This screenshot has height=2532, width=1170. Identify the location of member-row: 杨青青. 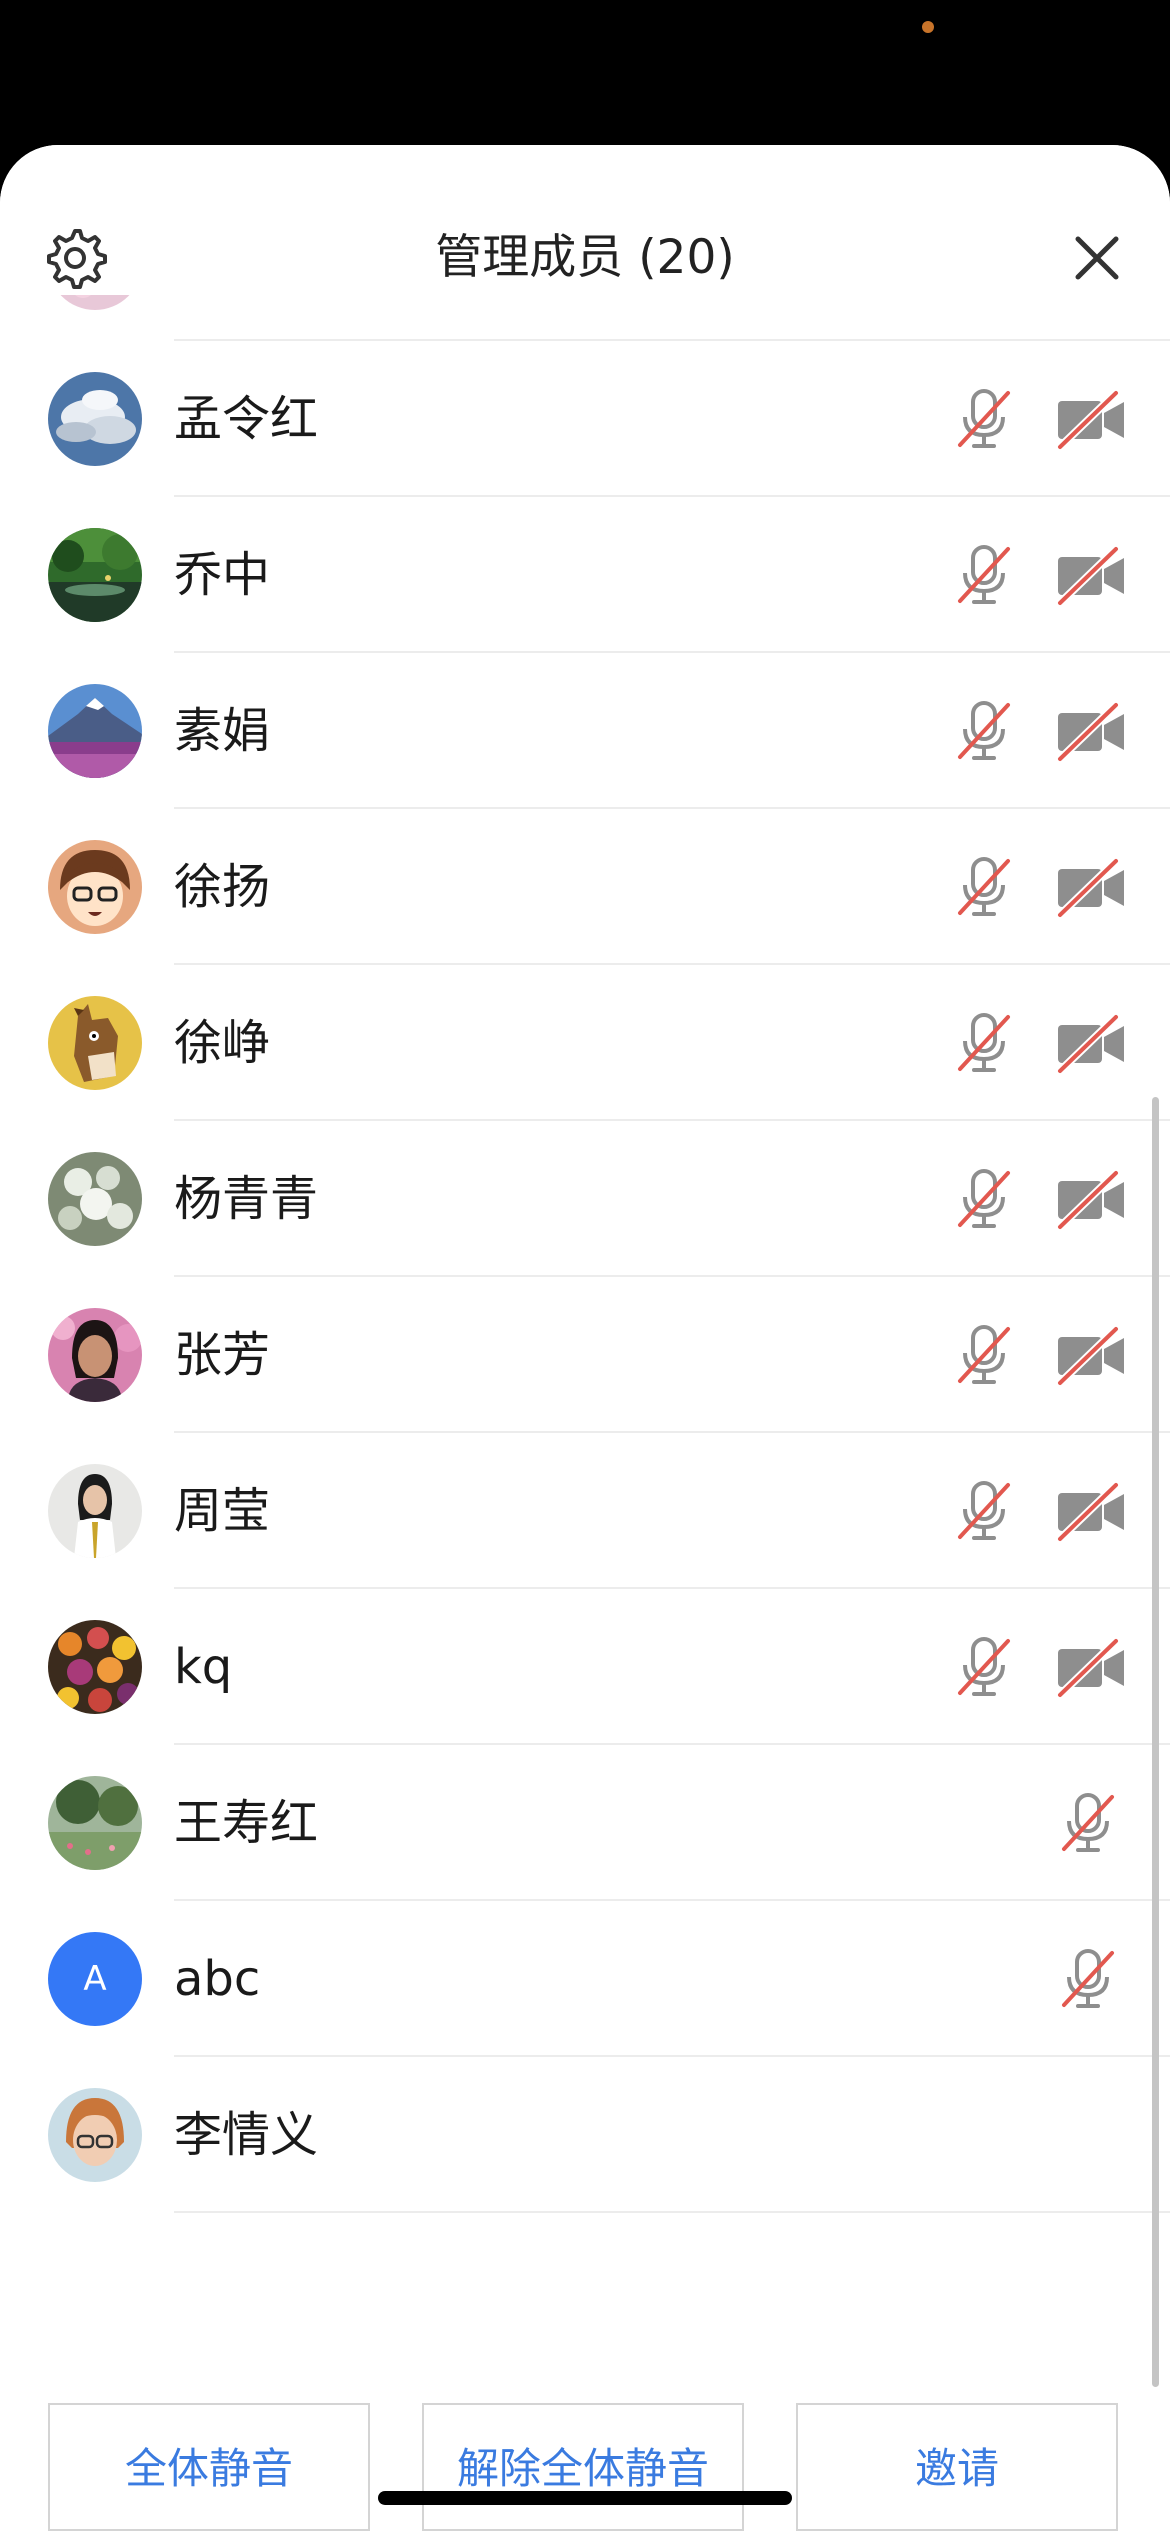
(585, 1199).